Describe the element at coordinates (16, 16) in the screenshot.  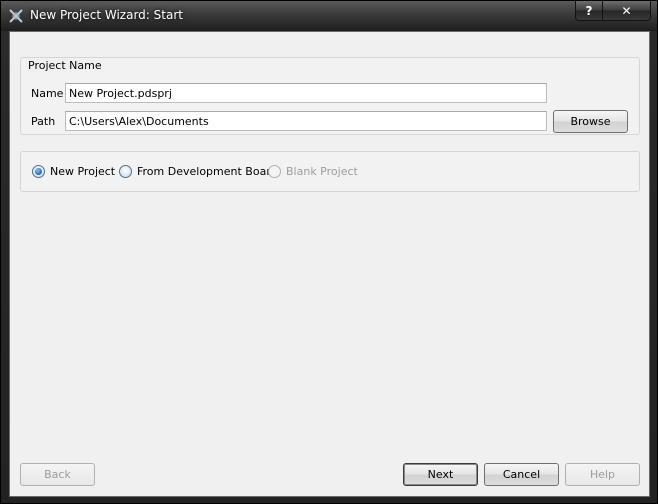
I see `app-icon` at that location.